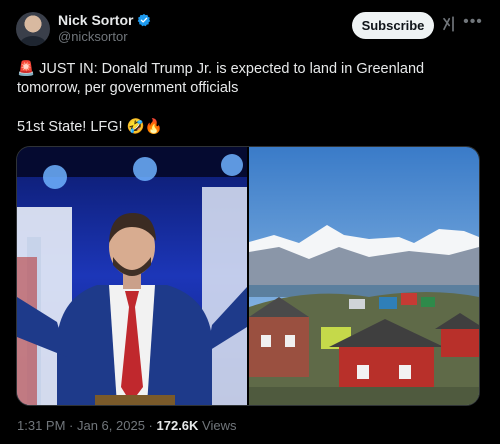  I want to click on views-label: Views, so click(217, 425).